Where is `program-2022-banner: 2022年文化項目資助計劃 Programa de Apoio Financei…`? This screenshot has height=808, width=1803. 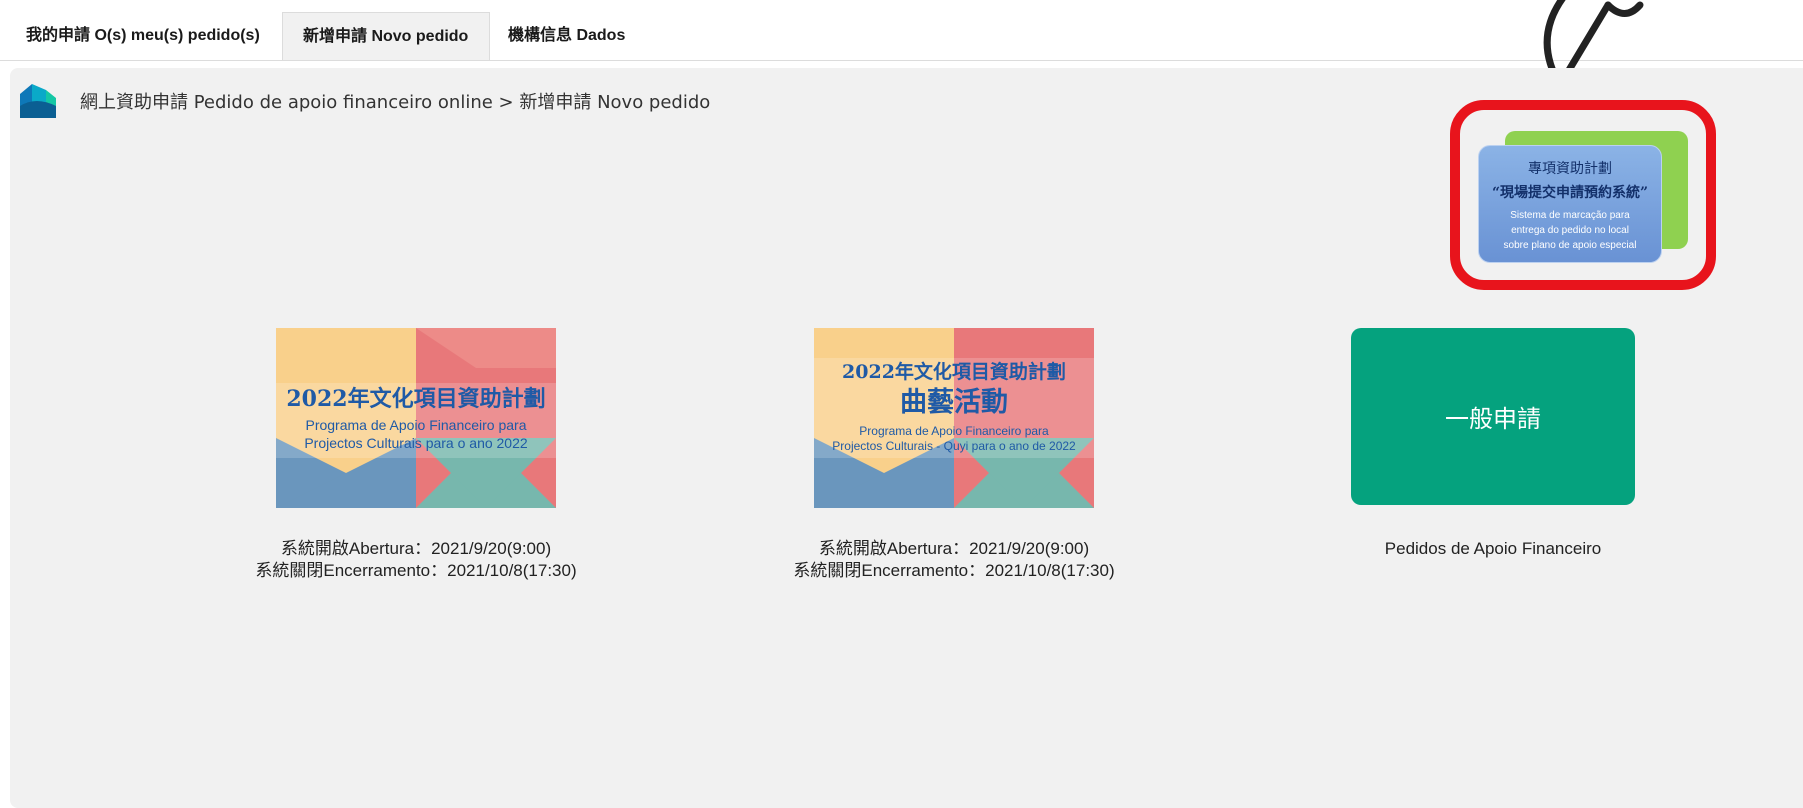 program-2022-banner: 2022年文化項目資助計劃 Programa de Apoio Financei… is located at coordinates (416, 418).